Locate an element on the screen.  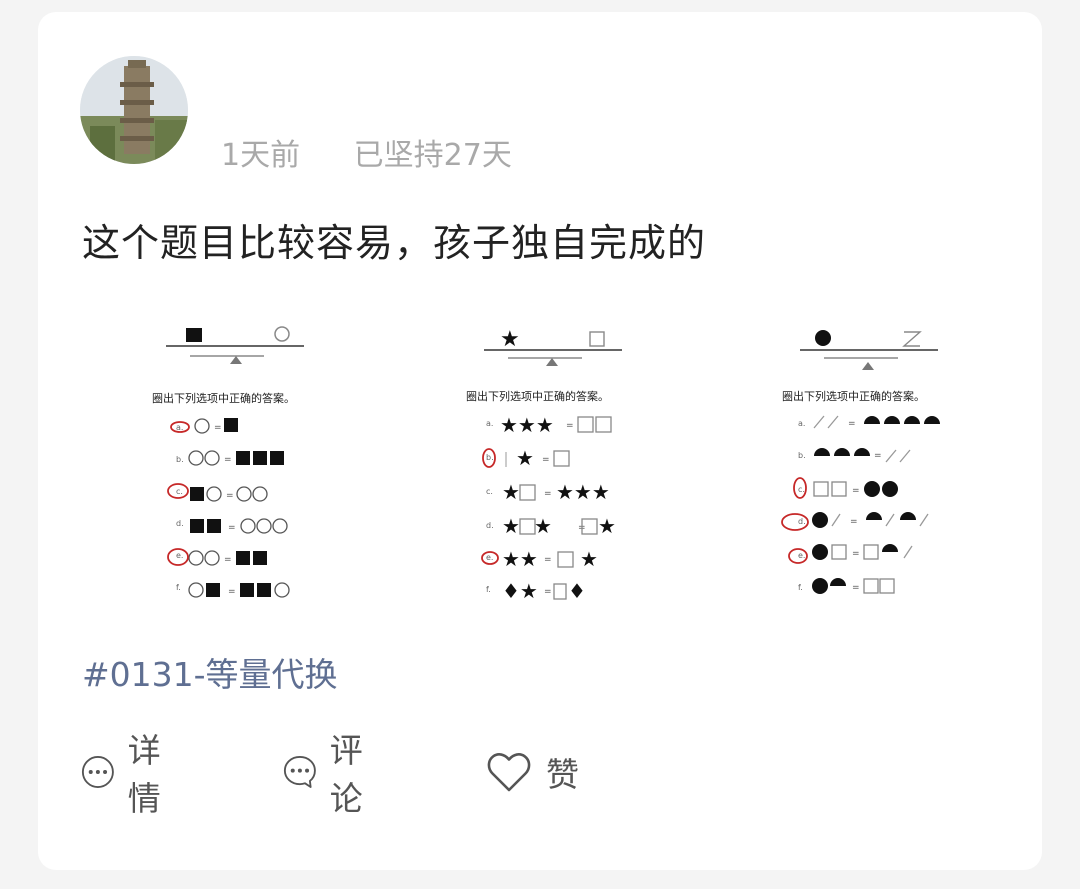
comment-label: 评论 is located at coordinates (346, 774).